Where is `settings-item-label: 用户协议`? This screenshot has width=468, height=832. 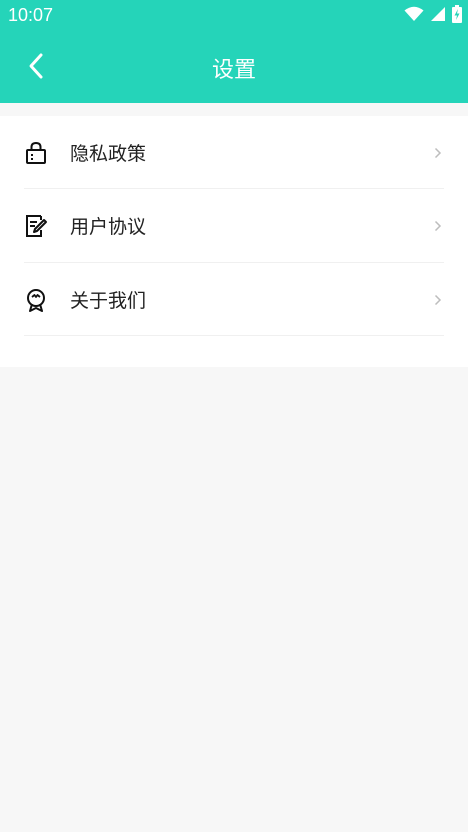
settings-item-label: 用户协议 is located at coordinates (108, 227).